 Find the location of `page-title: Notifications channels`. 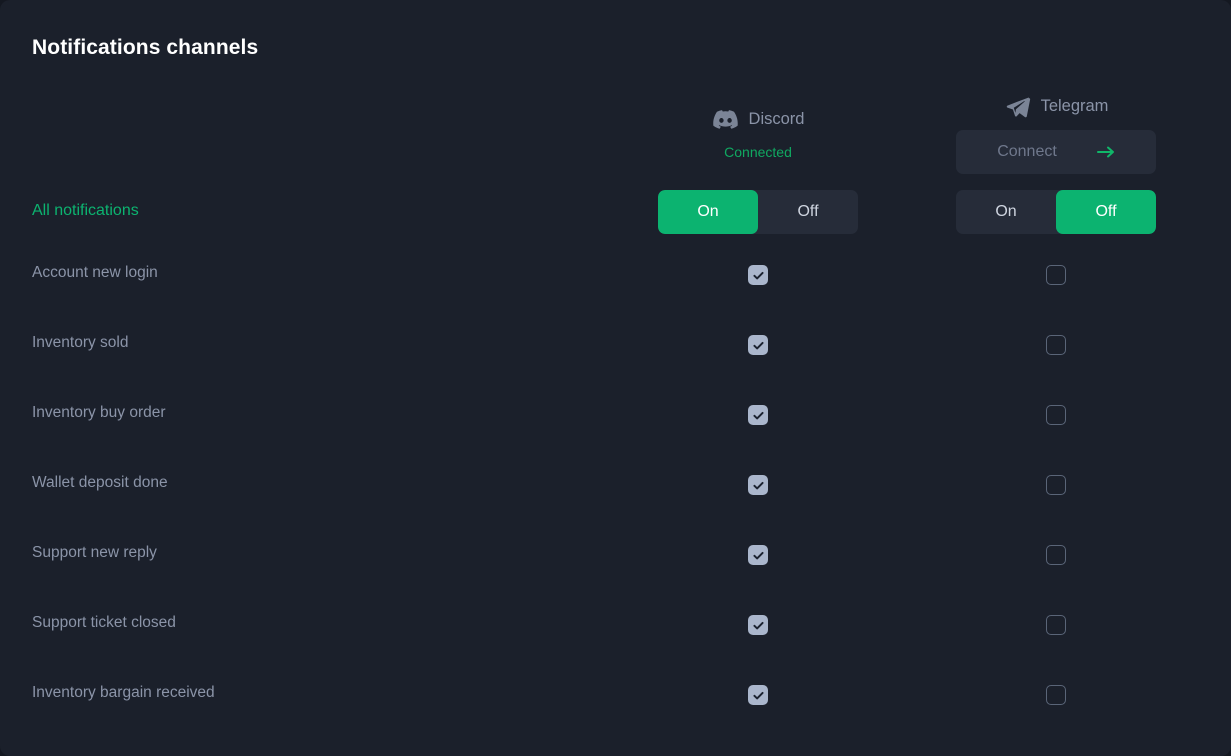

page-title: Notifications channels is located at coordinates (145, 47).